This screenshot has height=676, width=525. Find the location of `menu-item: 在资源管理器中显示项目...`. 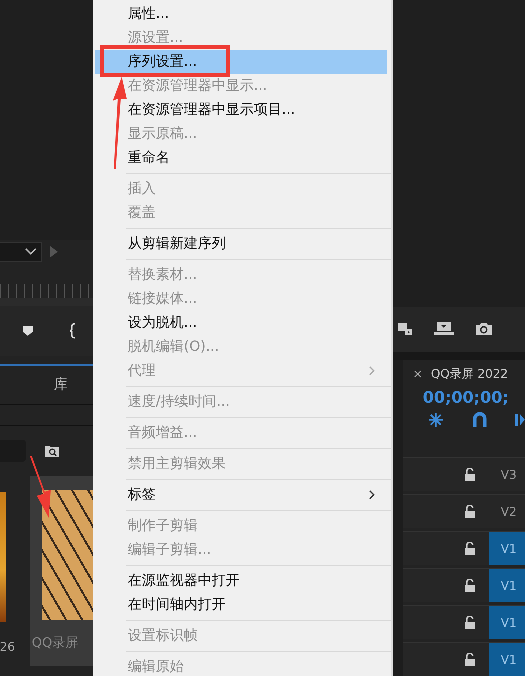

menu-item: 在资源管理器中显示项目... is located at coordinates (242, 110).